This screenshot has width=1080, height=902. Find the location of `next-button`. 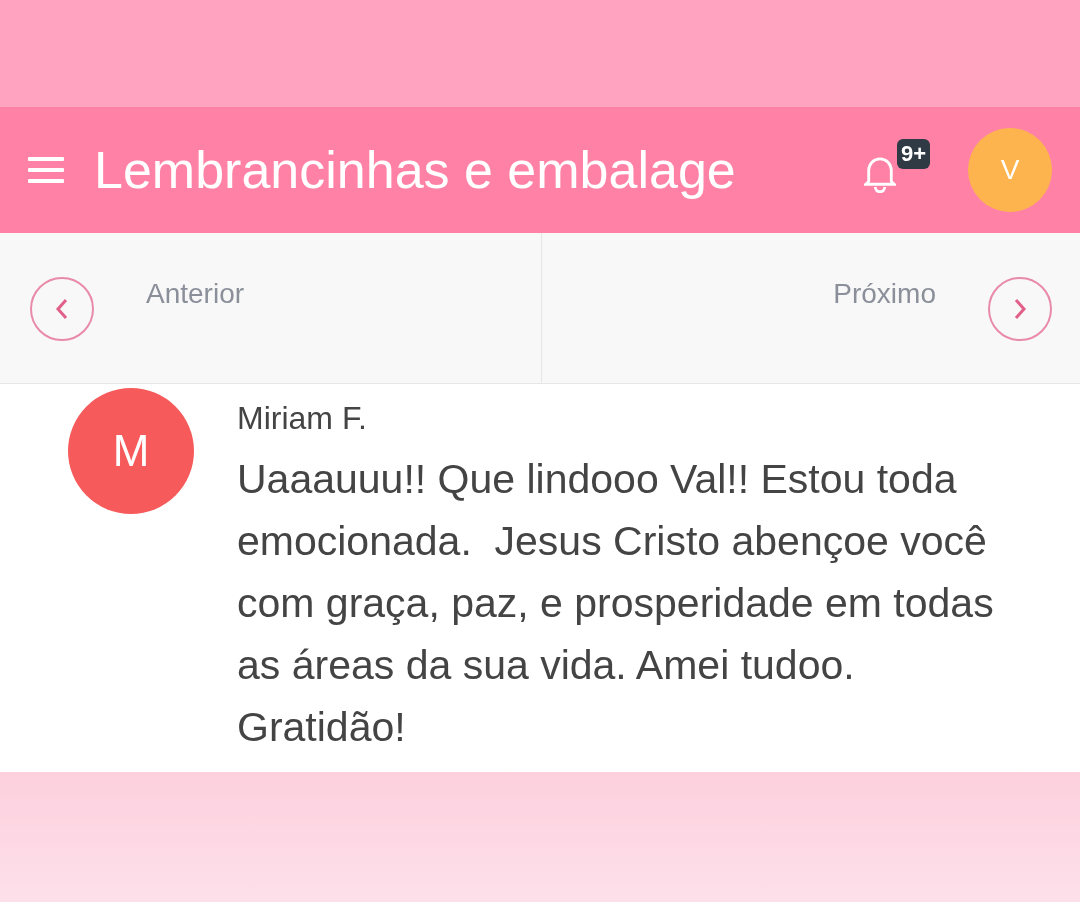

next-button is located at coordinates (1020, 309).